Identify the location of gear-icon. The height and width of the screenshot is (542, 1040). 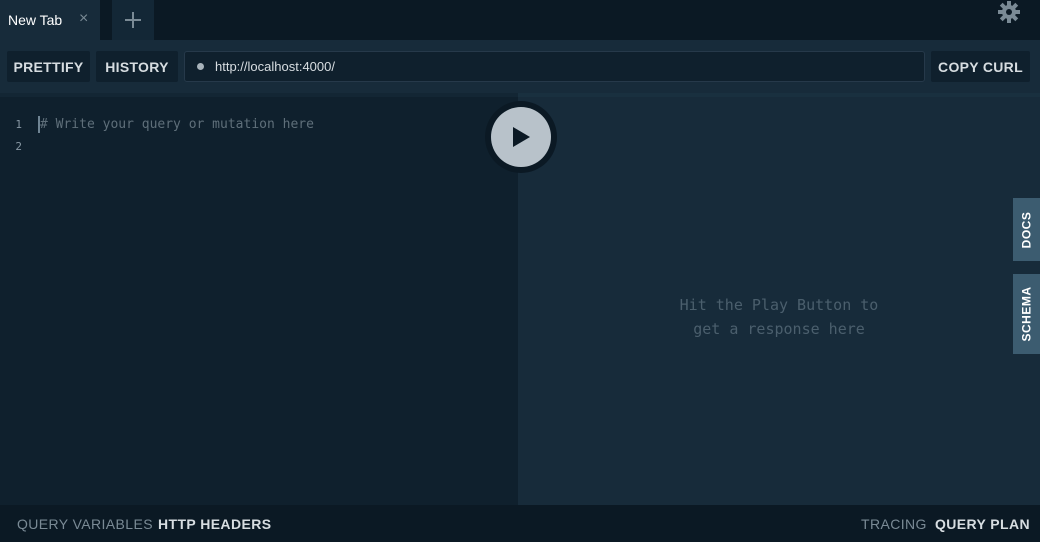
(1009, 12).